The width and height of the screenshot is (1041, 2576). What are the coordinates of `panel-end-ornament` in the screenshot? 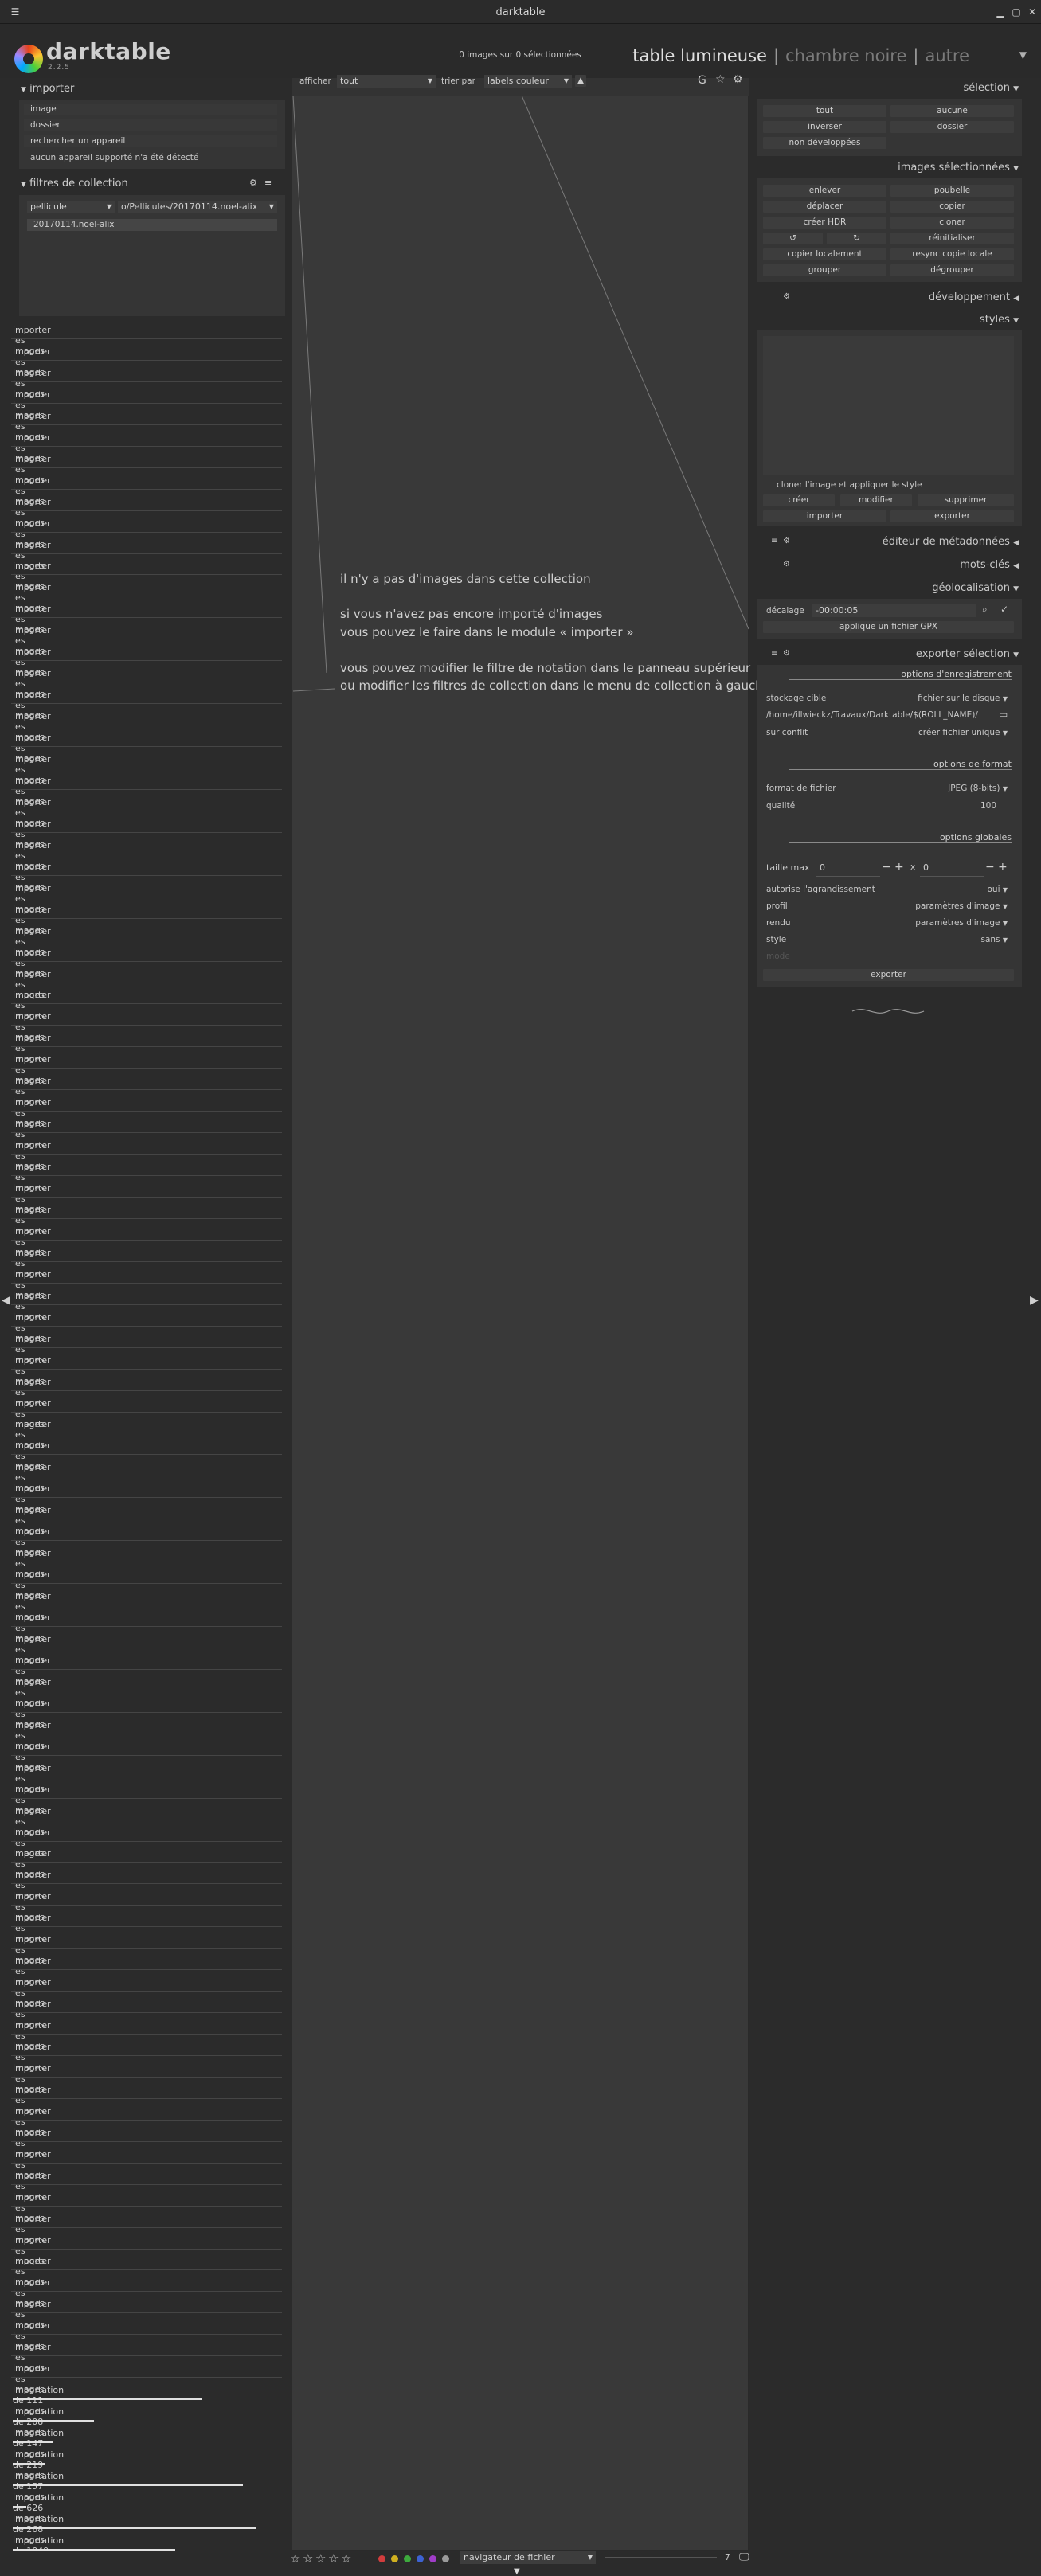 It's located at (888, 1012).